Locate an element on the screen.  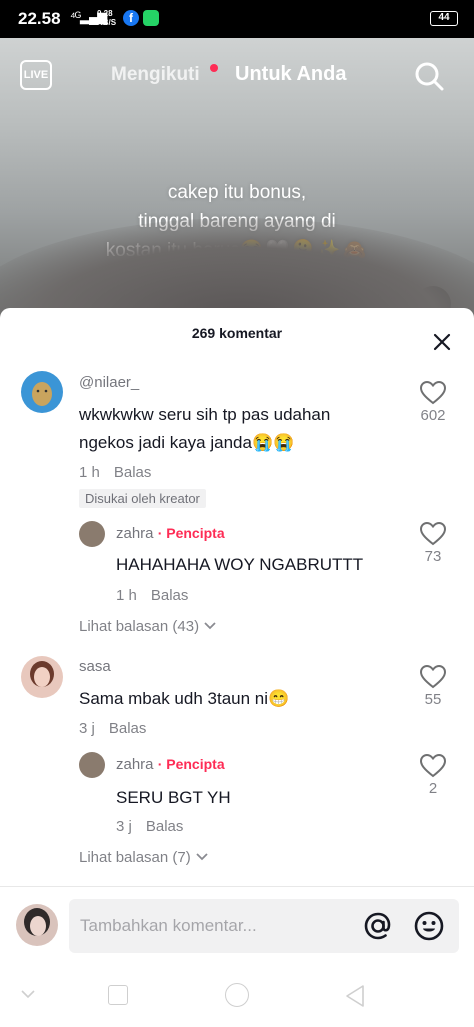
reply-meta: 1 h Balas is located at coordinates (152, 595).